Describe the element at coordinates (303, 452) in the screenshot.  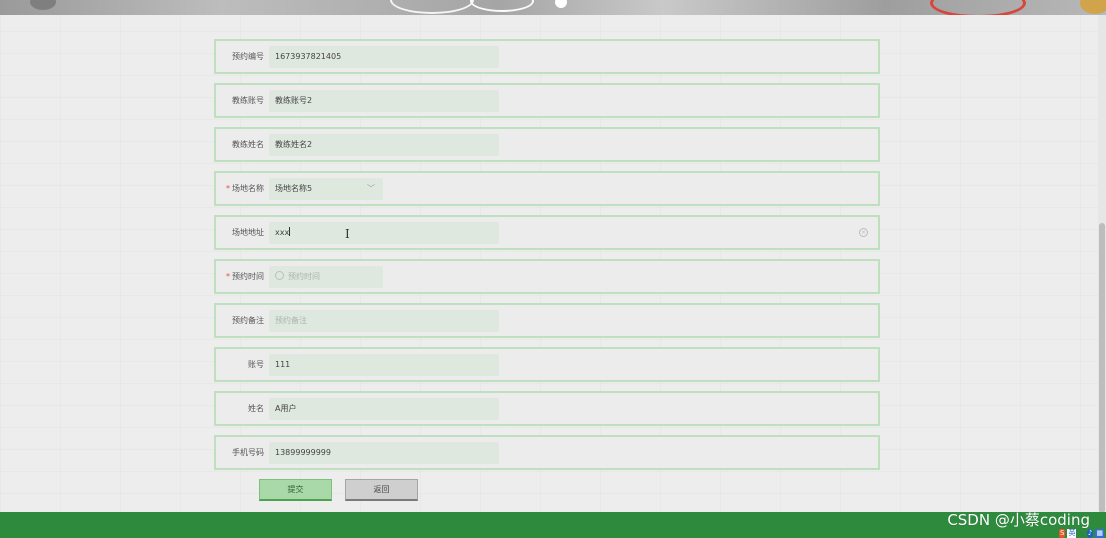
I see `field-value: 13899999999` at that location.